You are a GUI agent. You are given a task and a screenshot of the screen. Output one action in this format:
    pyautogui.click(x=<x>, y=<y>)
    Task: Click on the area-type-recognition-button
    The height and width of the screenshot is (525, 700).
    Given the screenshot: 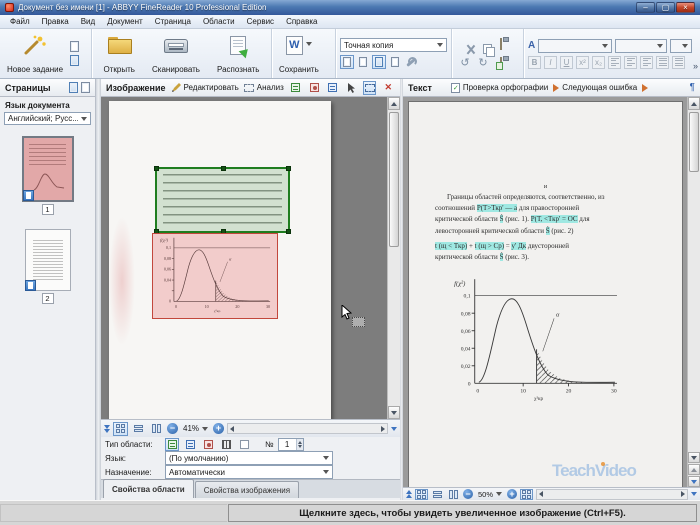 What is the action you would take?
    pyautogui.click(x=244, y=444)
    